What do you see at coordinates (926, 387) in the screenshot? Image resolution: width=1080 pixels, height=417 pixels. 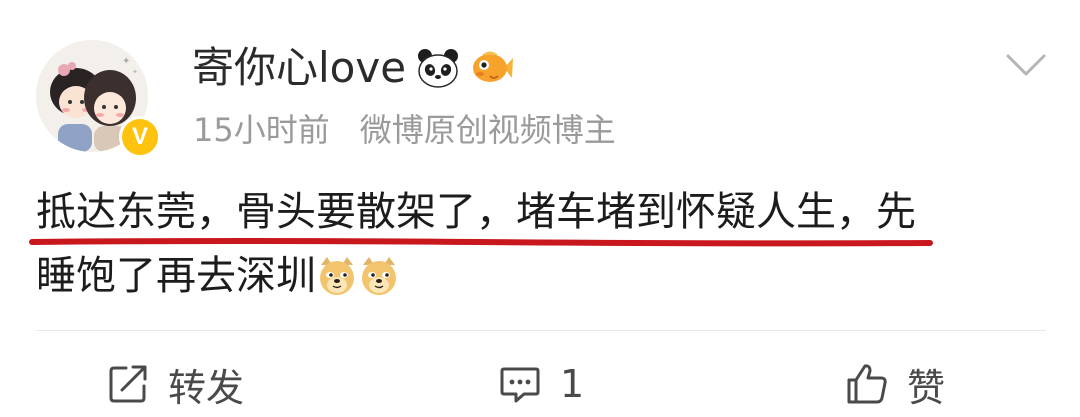 I see `like-label: 赞` at bounding box center [926, 387].